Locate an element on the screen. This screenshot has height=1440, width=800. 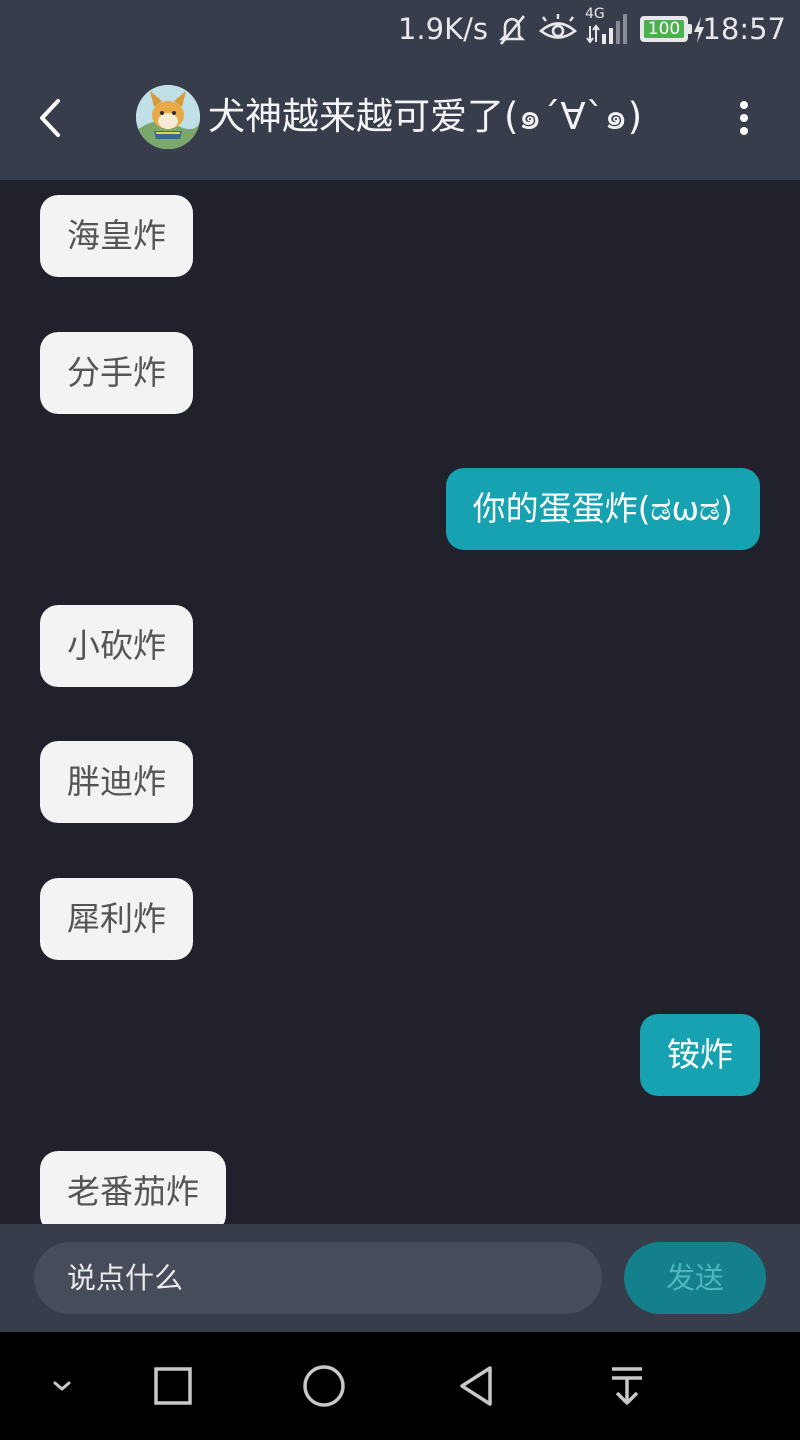
back-button is located at coordinates (50, 118).